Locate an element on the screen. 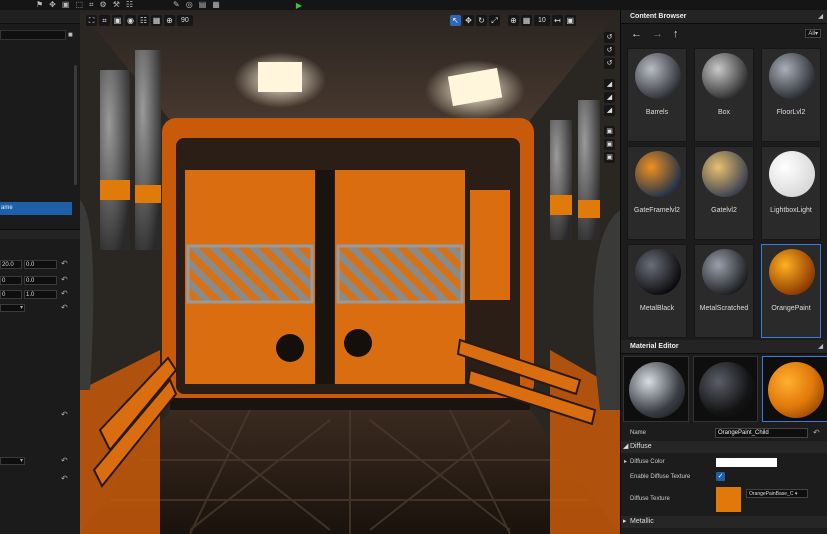 This screenshot has height=534, width=827. outliner-scrollbar is located at coordinates (75, 125).